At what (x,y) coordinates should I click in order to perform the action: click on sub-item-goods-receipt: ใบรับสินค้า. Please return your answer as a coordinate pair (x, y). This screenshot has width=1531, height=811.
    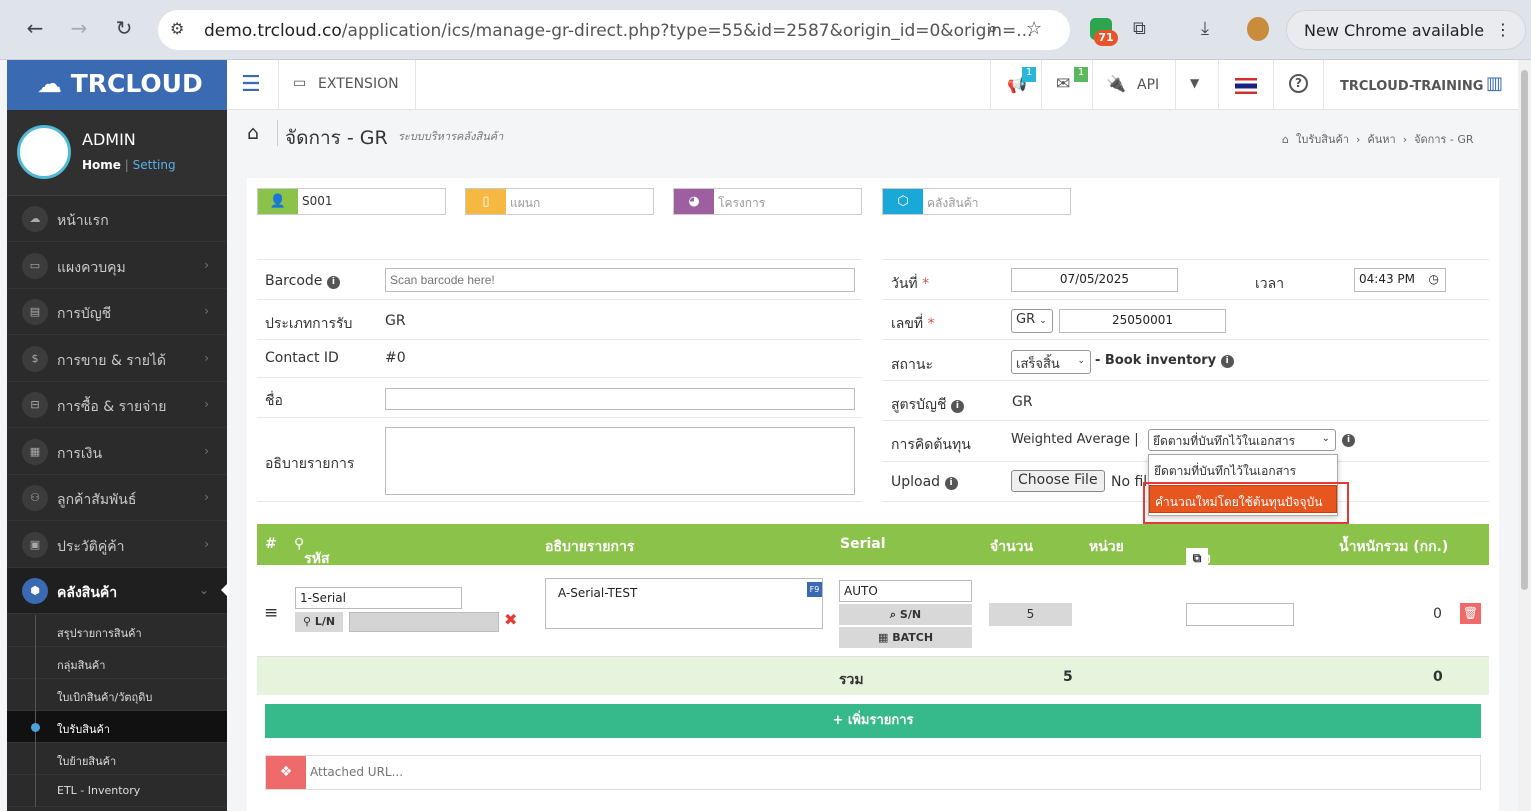
    Looking at the image, I should click on (117, 727).